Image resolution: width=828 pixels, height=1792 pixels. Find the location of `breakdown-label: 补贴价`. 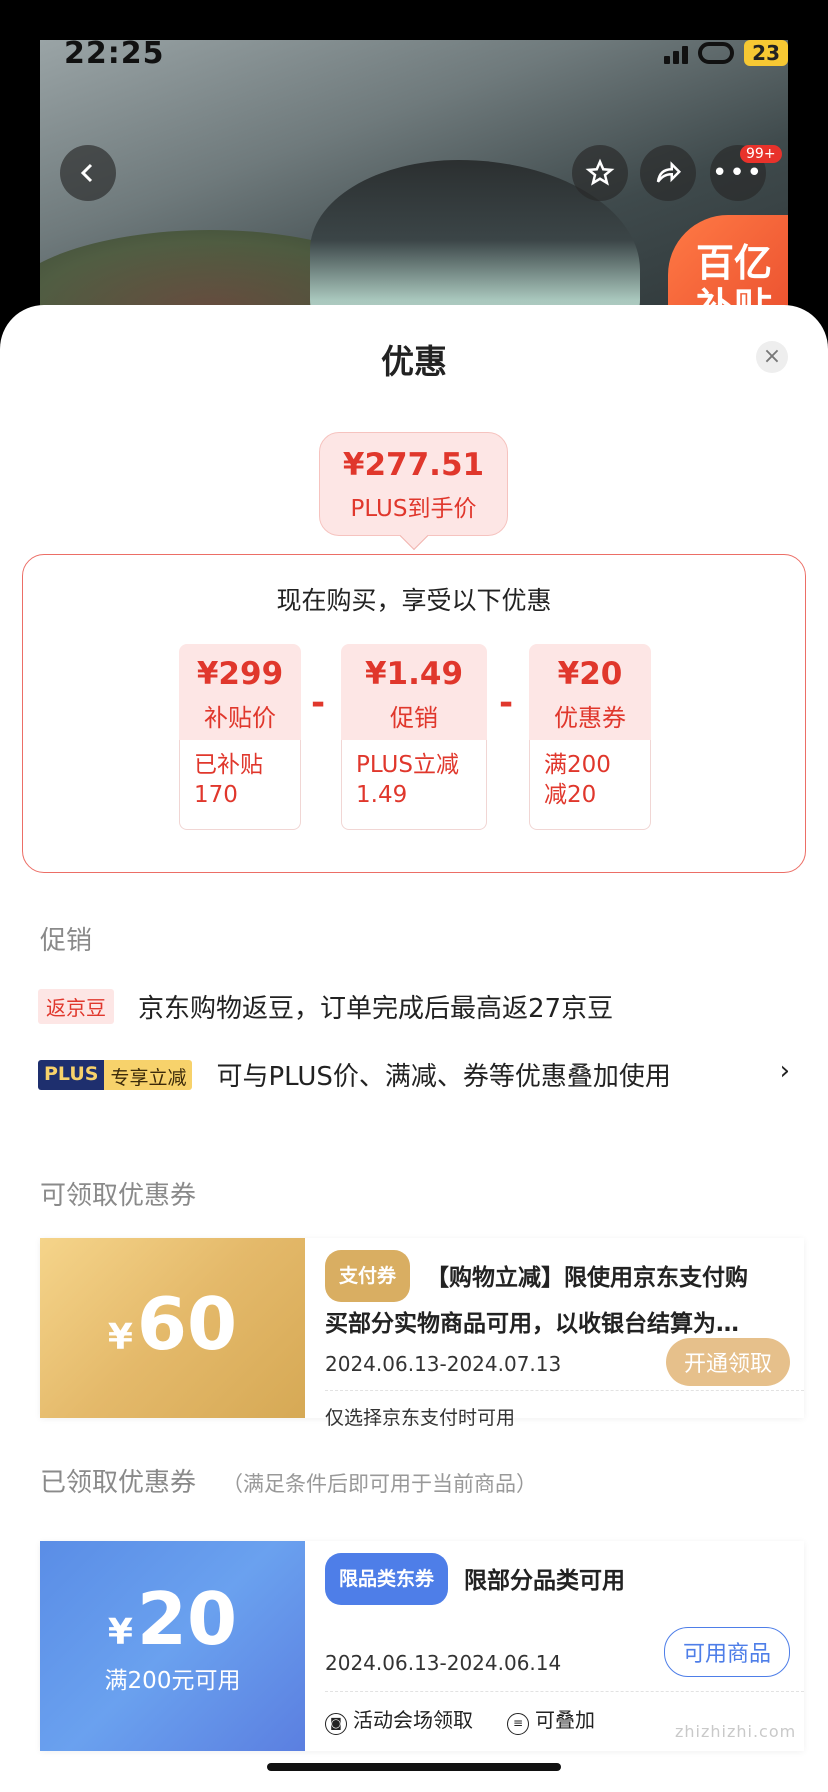

breakdown-label: 补贴价 is located at coordinates (240, 718).